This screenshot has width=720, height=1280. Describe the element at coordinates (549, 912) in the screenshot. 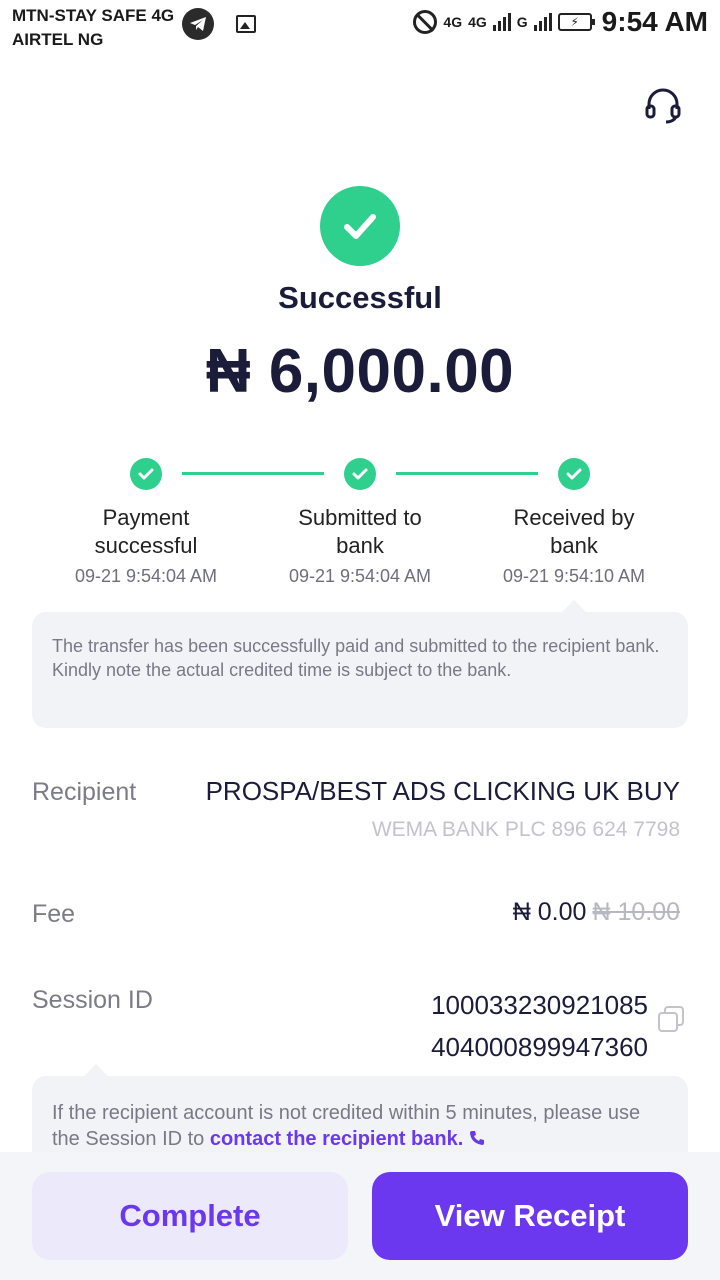

I see `fee-current: ₦ 0.00` at that location.